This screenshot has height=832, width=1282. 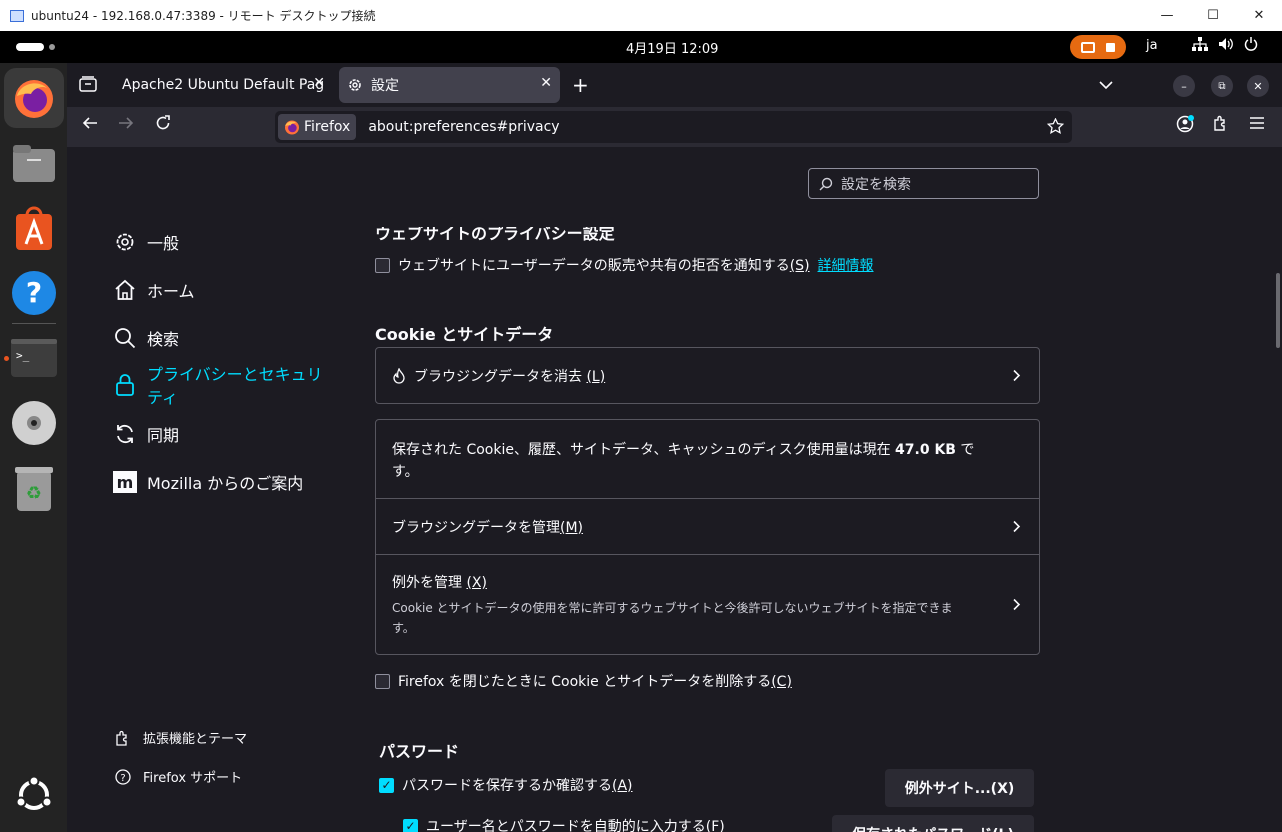 I want to click on forward-arrow-icon, so click(x=126, y=125).